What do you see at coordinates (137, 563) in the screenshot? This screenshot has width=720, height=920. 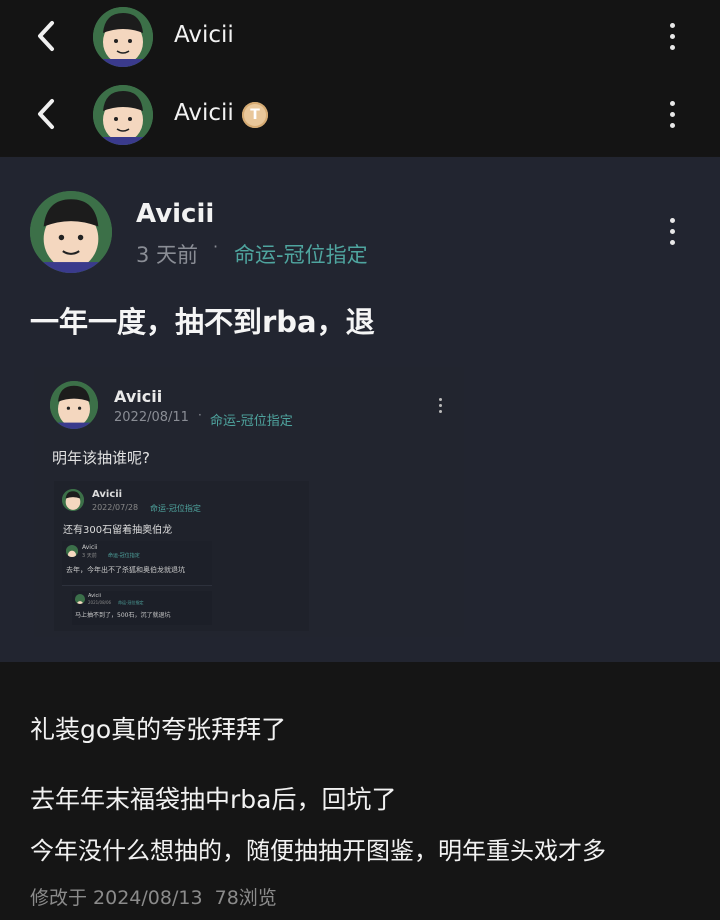 I see `embedded-screenshot-nested: Avicii 3 天前 命运-冠位指定 去年，今年出不了杀狐和奥伯龙就退坑` at bounding box center [137, 563].